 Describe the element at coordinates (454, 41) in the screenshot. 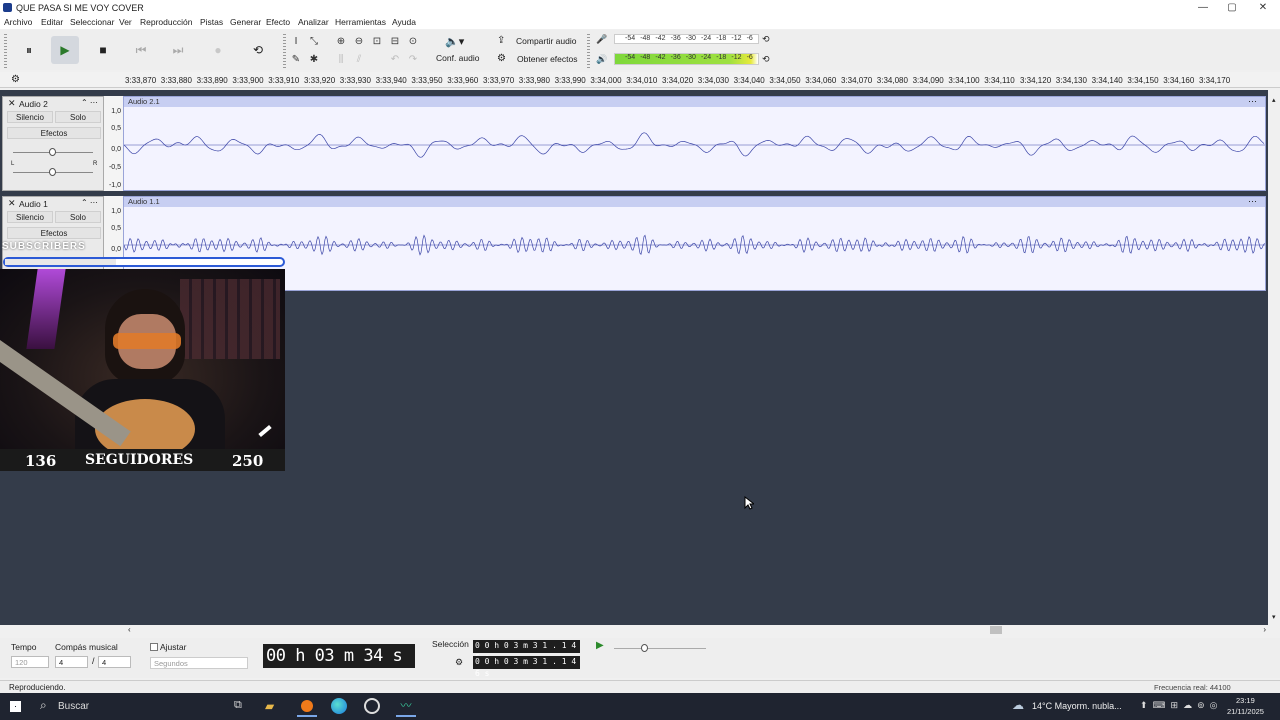

I see `speaker-icon: 🔈▾` at that location.